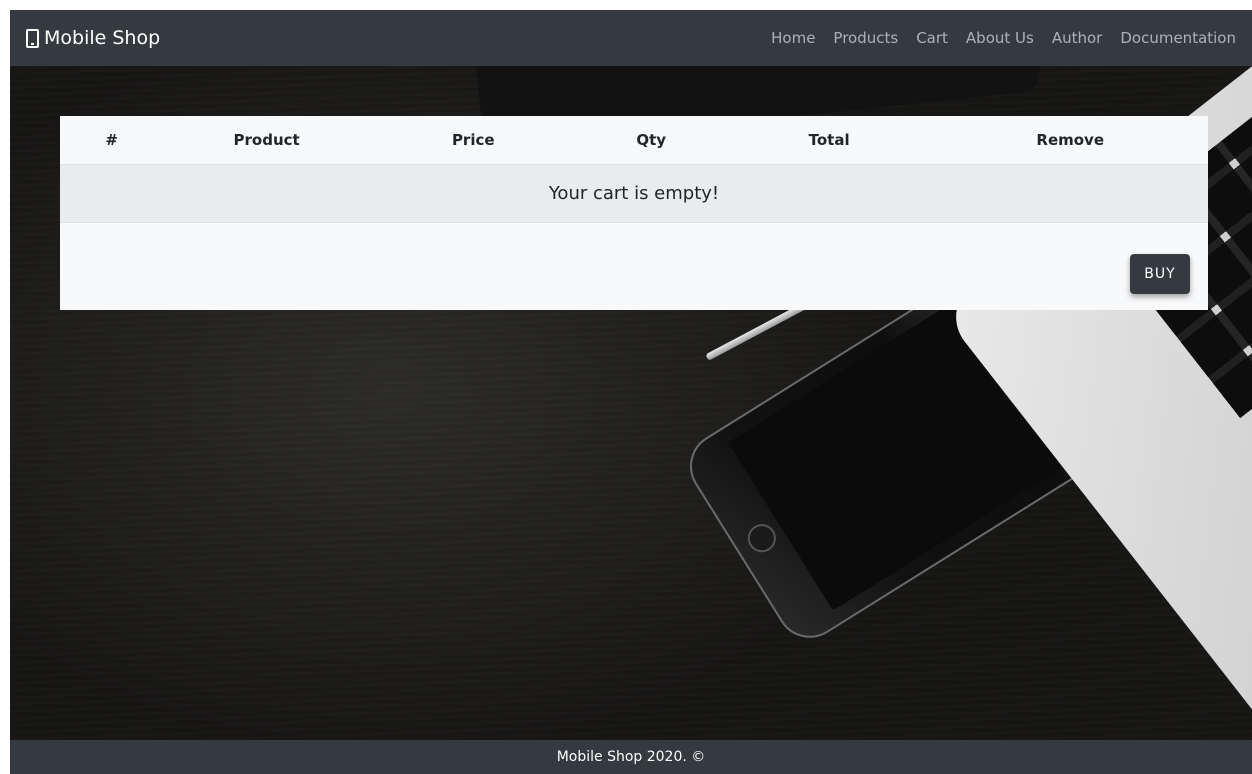  What do you see at coordinates (1000, 38) in the screenshot?
I see `nav-about-us: About Us` at bounding box center [1000, 38].